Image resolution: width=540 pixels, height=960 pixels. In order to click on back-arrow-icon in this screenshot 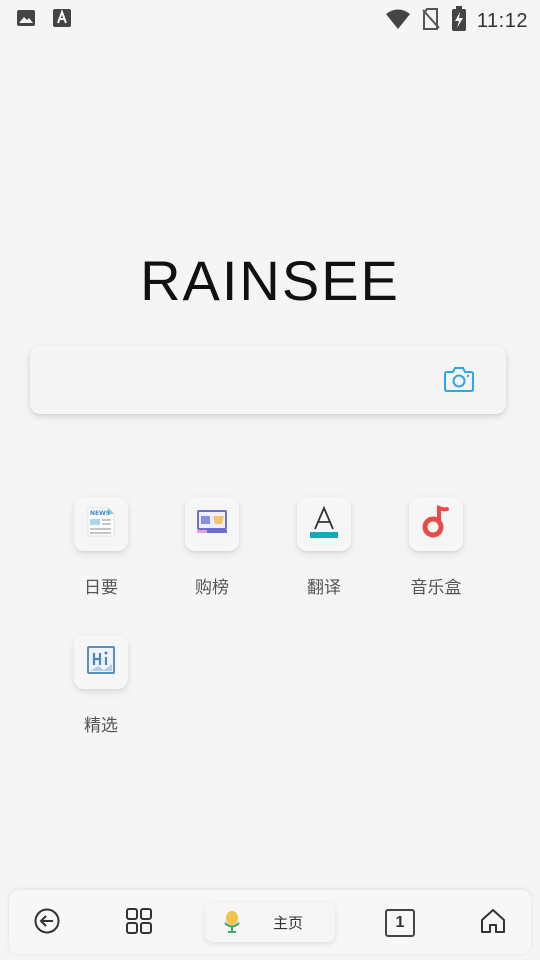, I will do `click(47, 923)`.